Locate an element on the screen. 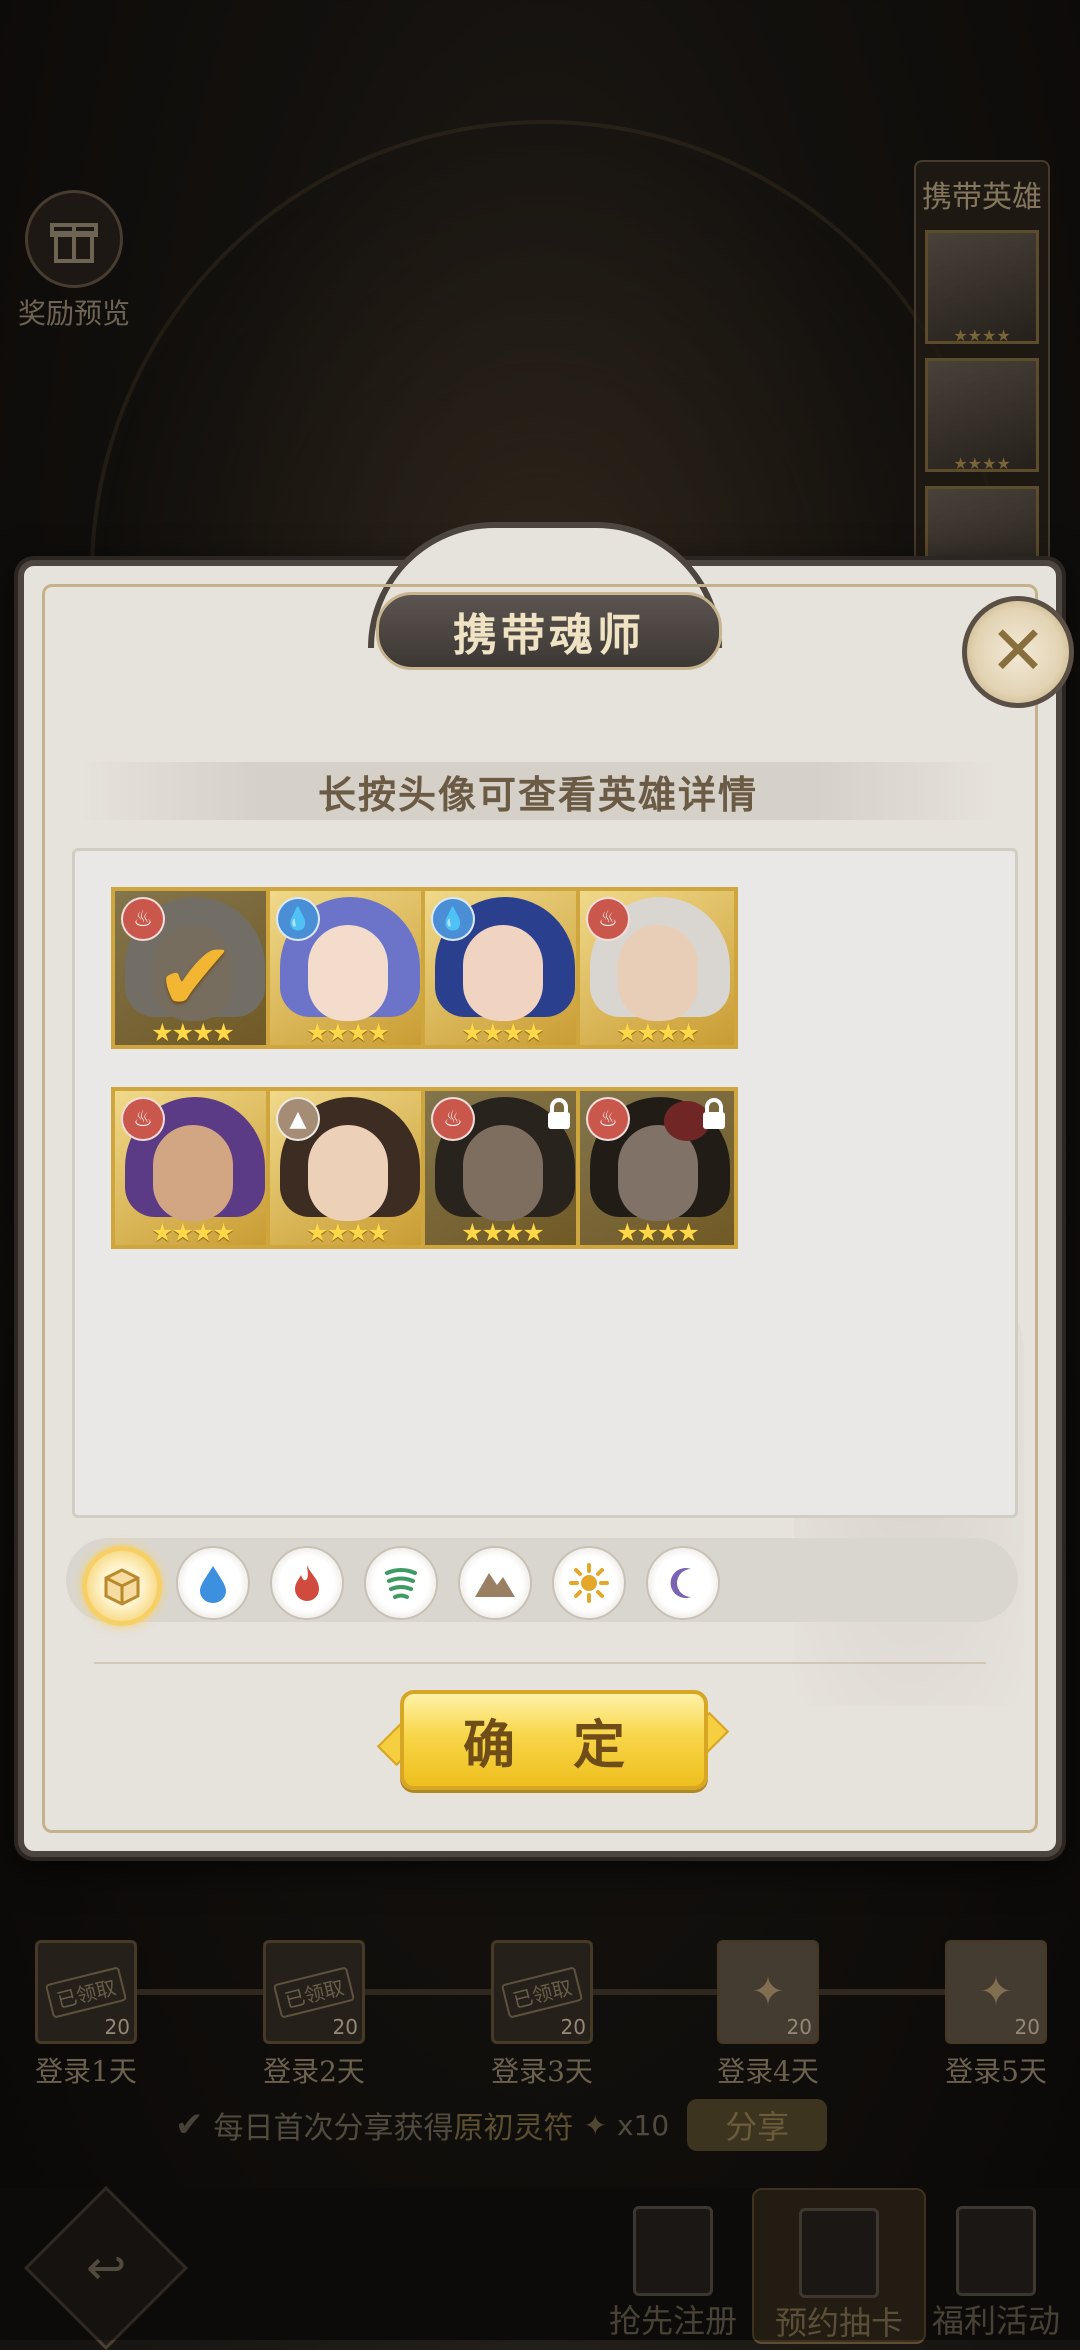 The height and width of the screenshot is (2350, 1080). filter-dark-button is located at coordinates (683, 1583).